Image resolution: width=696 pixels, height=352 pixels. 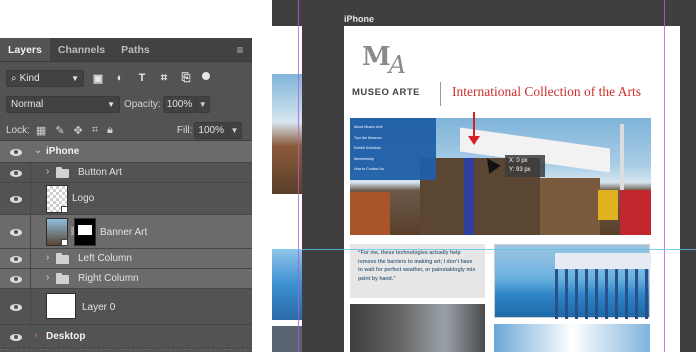 I want to click on guide-horizontal, so click(x=484, y=249).